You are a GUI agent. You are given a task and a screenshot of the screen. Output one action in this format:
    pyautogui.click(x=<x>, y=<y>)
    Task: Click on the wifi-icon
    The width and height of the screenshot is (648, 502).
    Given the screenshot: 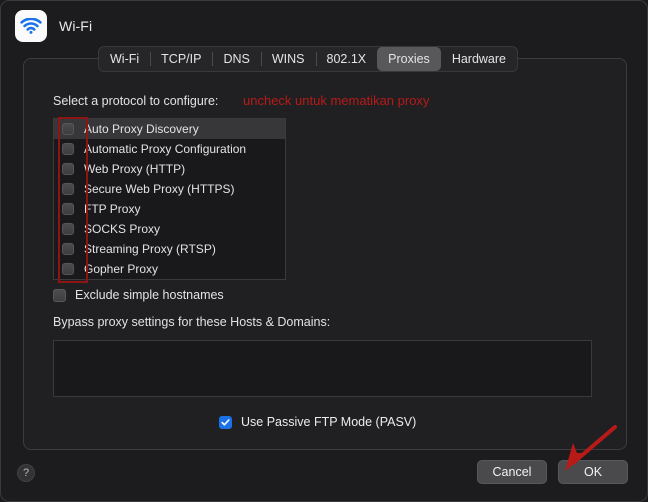 What is the action you would take?
    pyautogui.click(x=31, y=26)
    